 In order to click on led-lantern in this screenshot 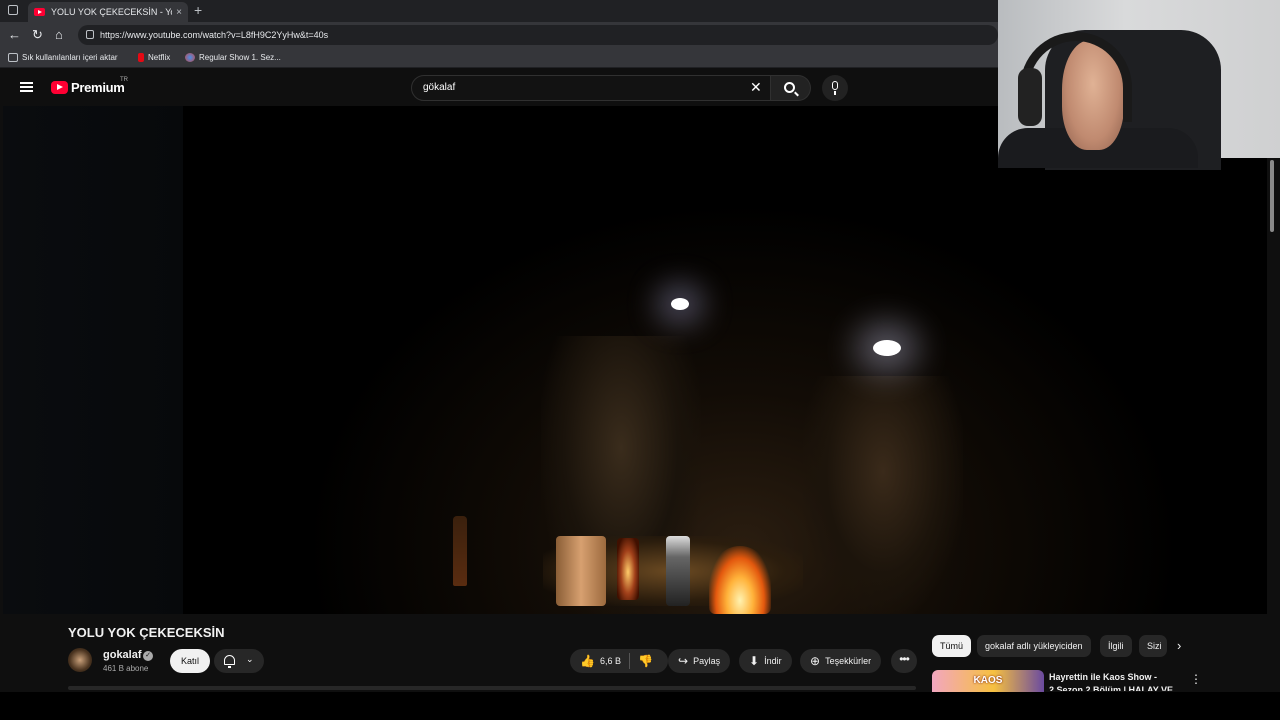, I will do `click(678, 571)`.